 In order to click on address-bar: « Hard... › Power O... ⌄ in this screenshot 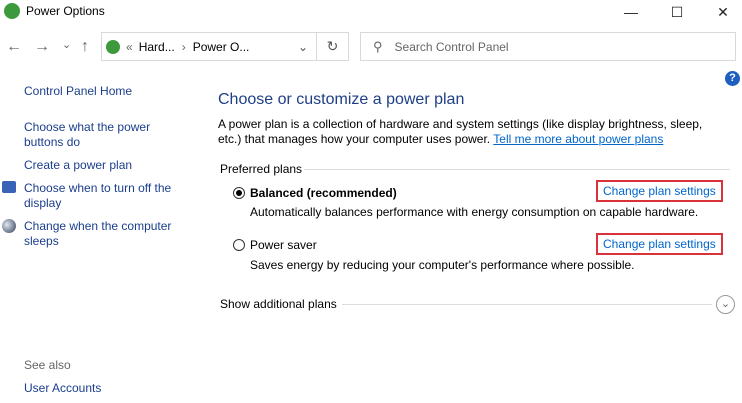, I will do `click(209, 46)`.